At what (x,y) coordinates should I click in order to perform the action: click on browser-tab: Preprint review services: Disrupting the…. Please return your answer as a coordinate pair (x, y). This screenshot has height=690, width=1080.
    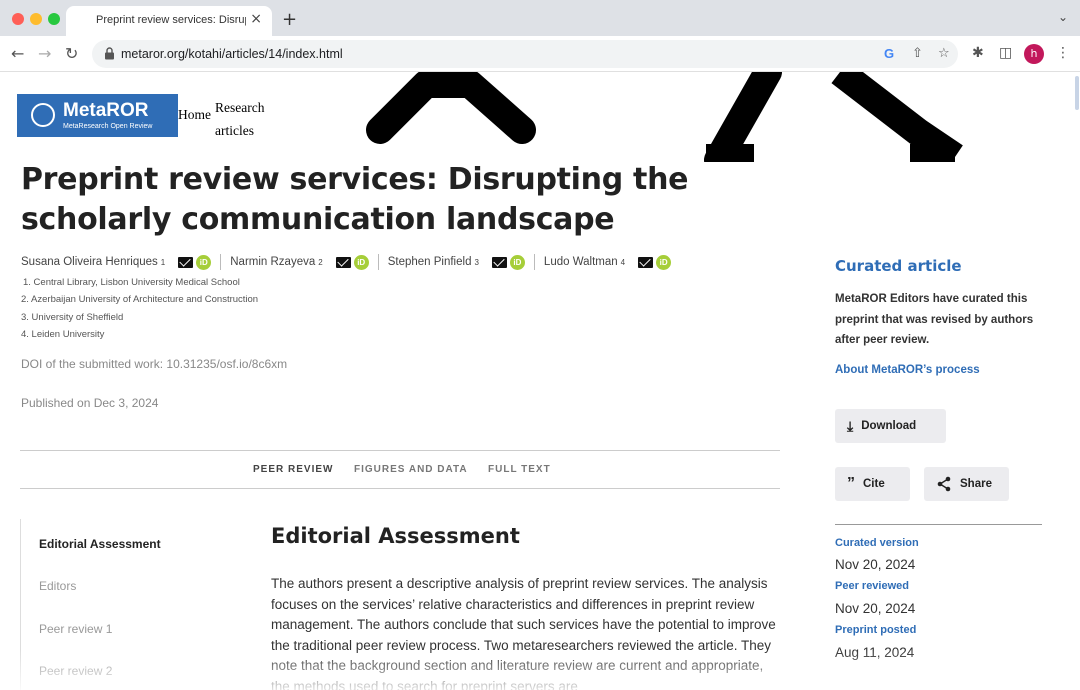
    Looking at the image, I should click on (169, 21).